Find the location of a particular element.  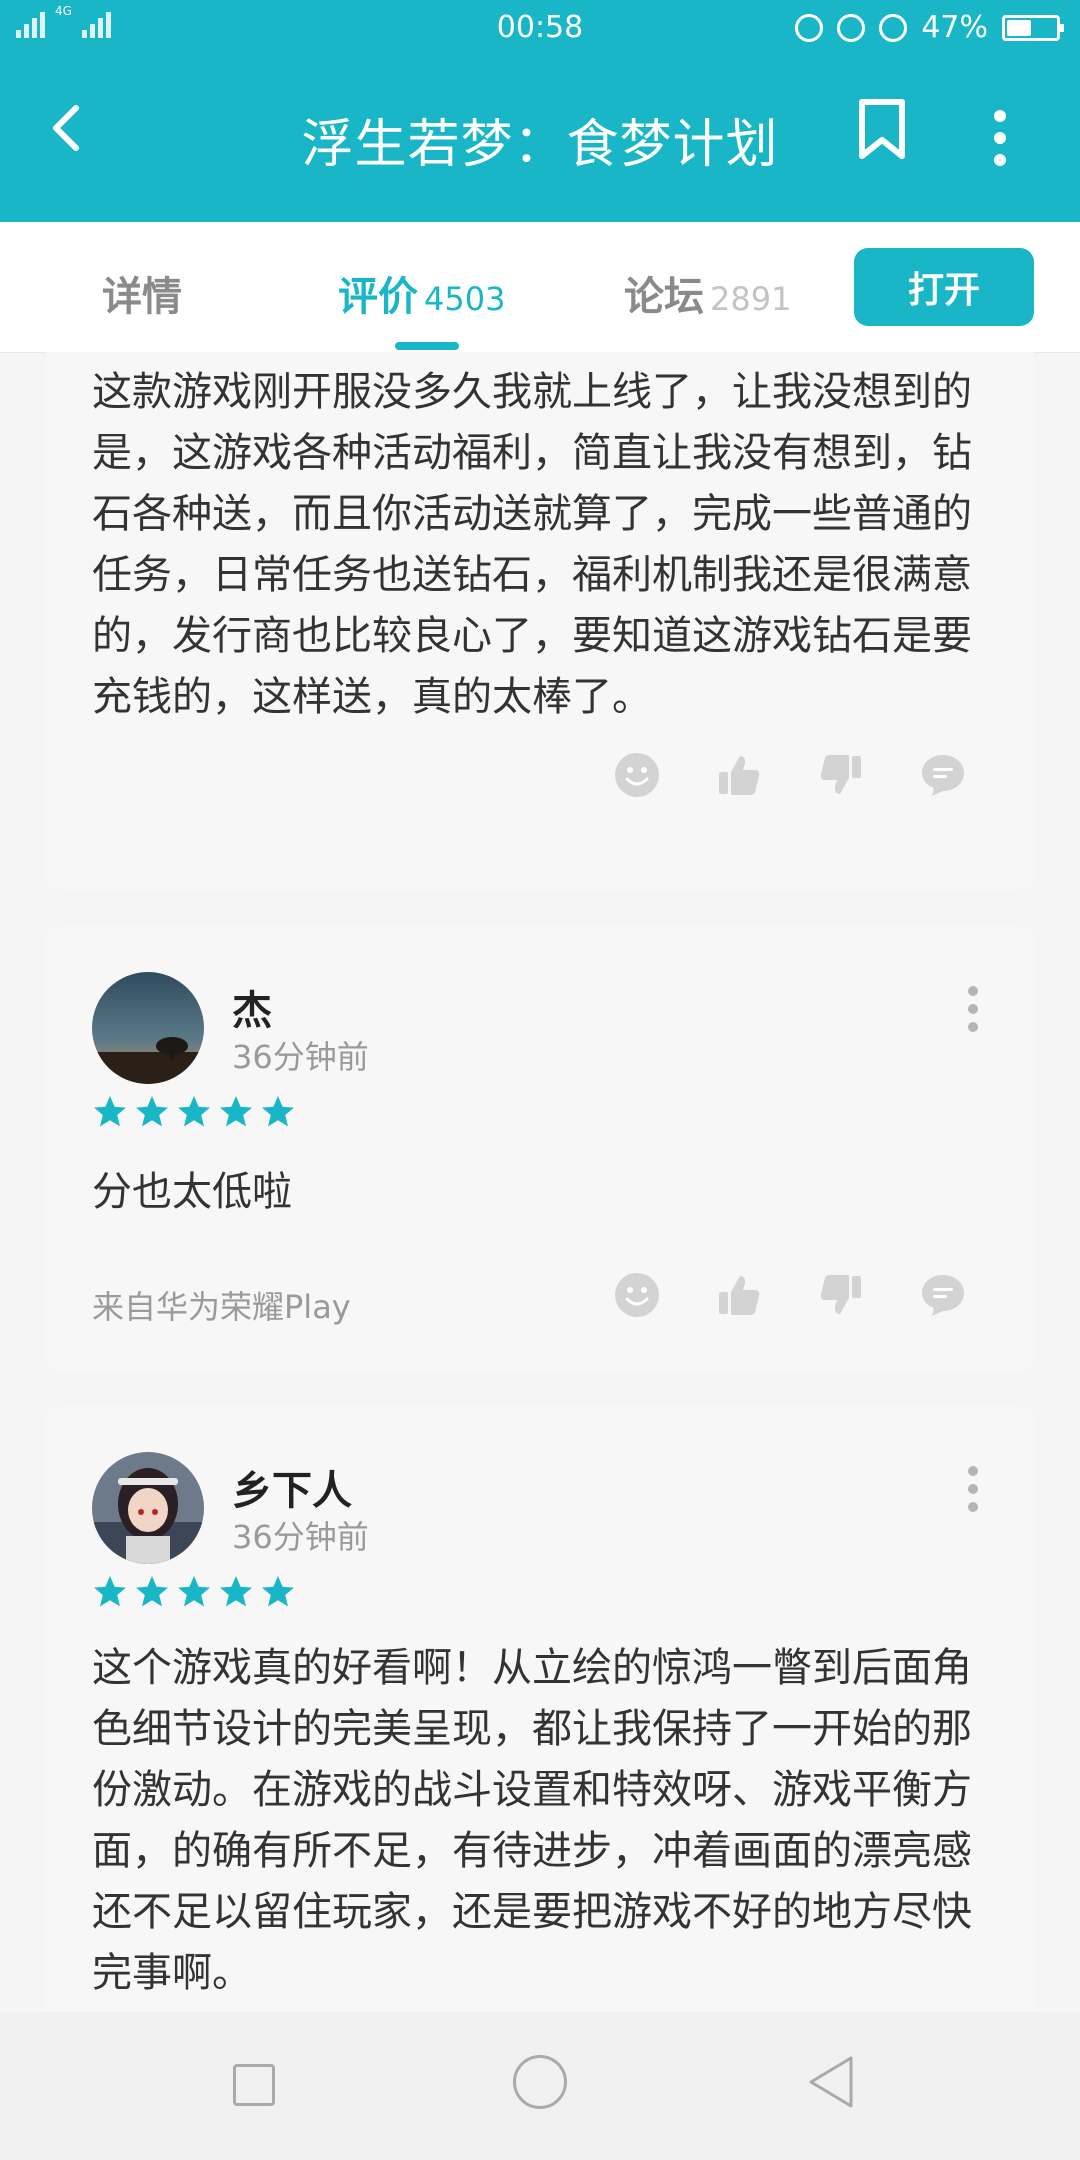

nav-back-icon is located at coordinates (831, 2082).